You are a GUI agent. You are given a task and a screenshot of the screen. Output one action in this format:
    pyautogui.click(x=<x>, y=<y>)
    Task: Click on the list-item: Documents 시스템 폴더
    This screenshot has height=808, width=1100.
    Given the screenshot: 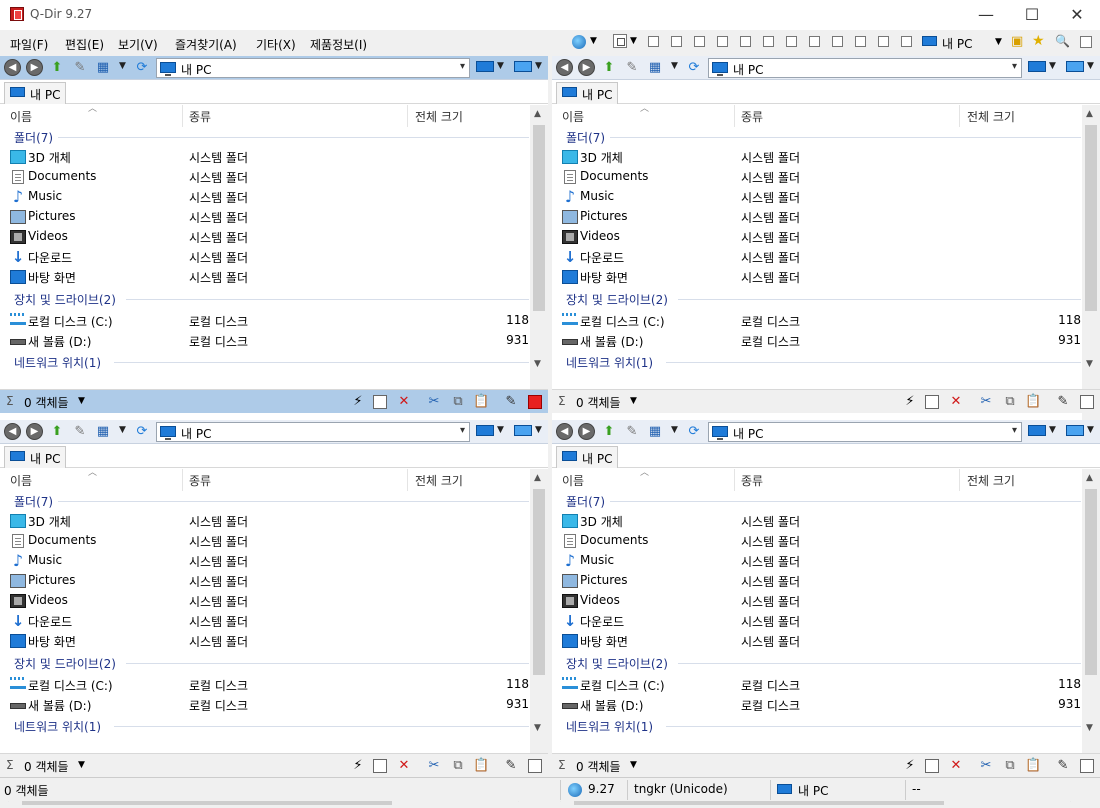 What is the action you would take?
    pyautogui.click(x=265, y=541)
    